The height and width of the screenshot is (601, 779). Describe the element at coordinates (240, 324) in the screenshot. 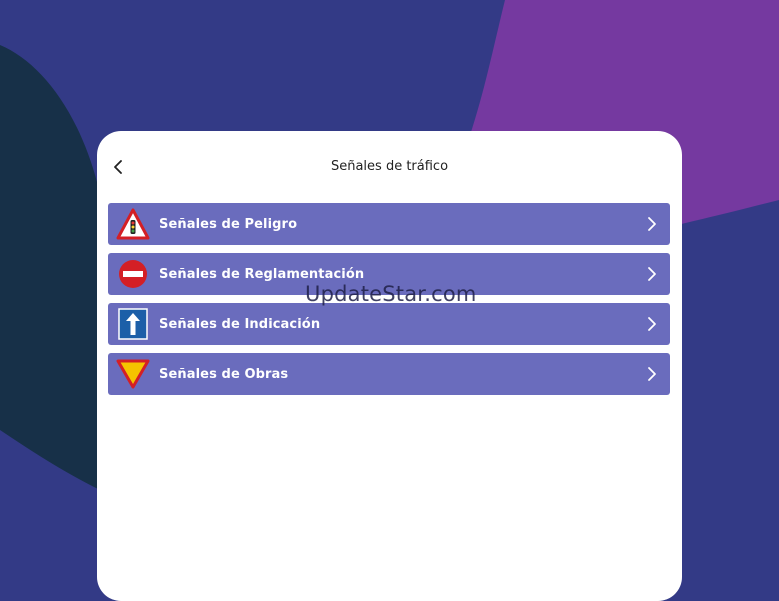

I see `category-label: Señales de Indicación` at that location.